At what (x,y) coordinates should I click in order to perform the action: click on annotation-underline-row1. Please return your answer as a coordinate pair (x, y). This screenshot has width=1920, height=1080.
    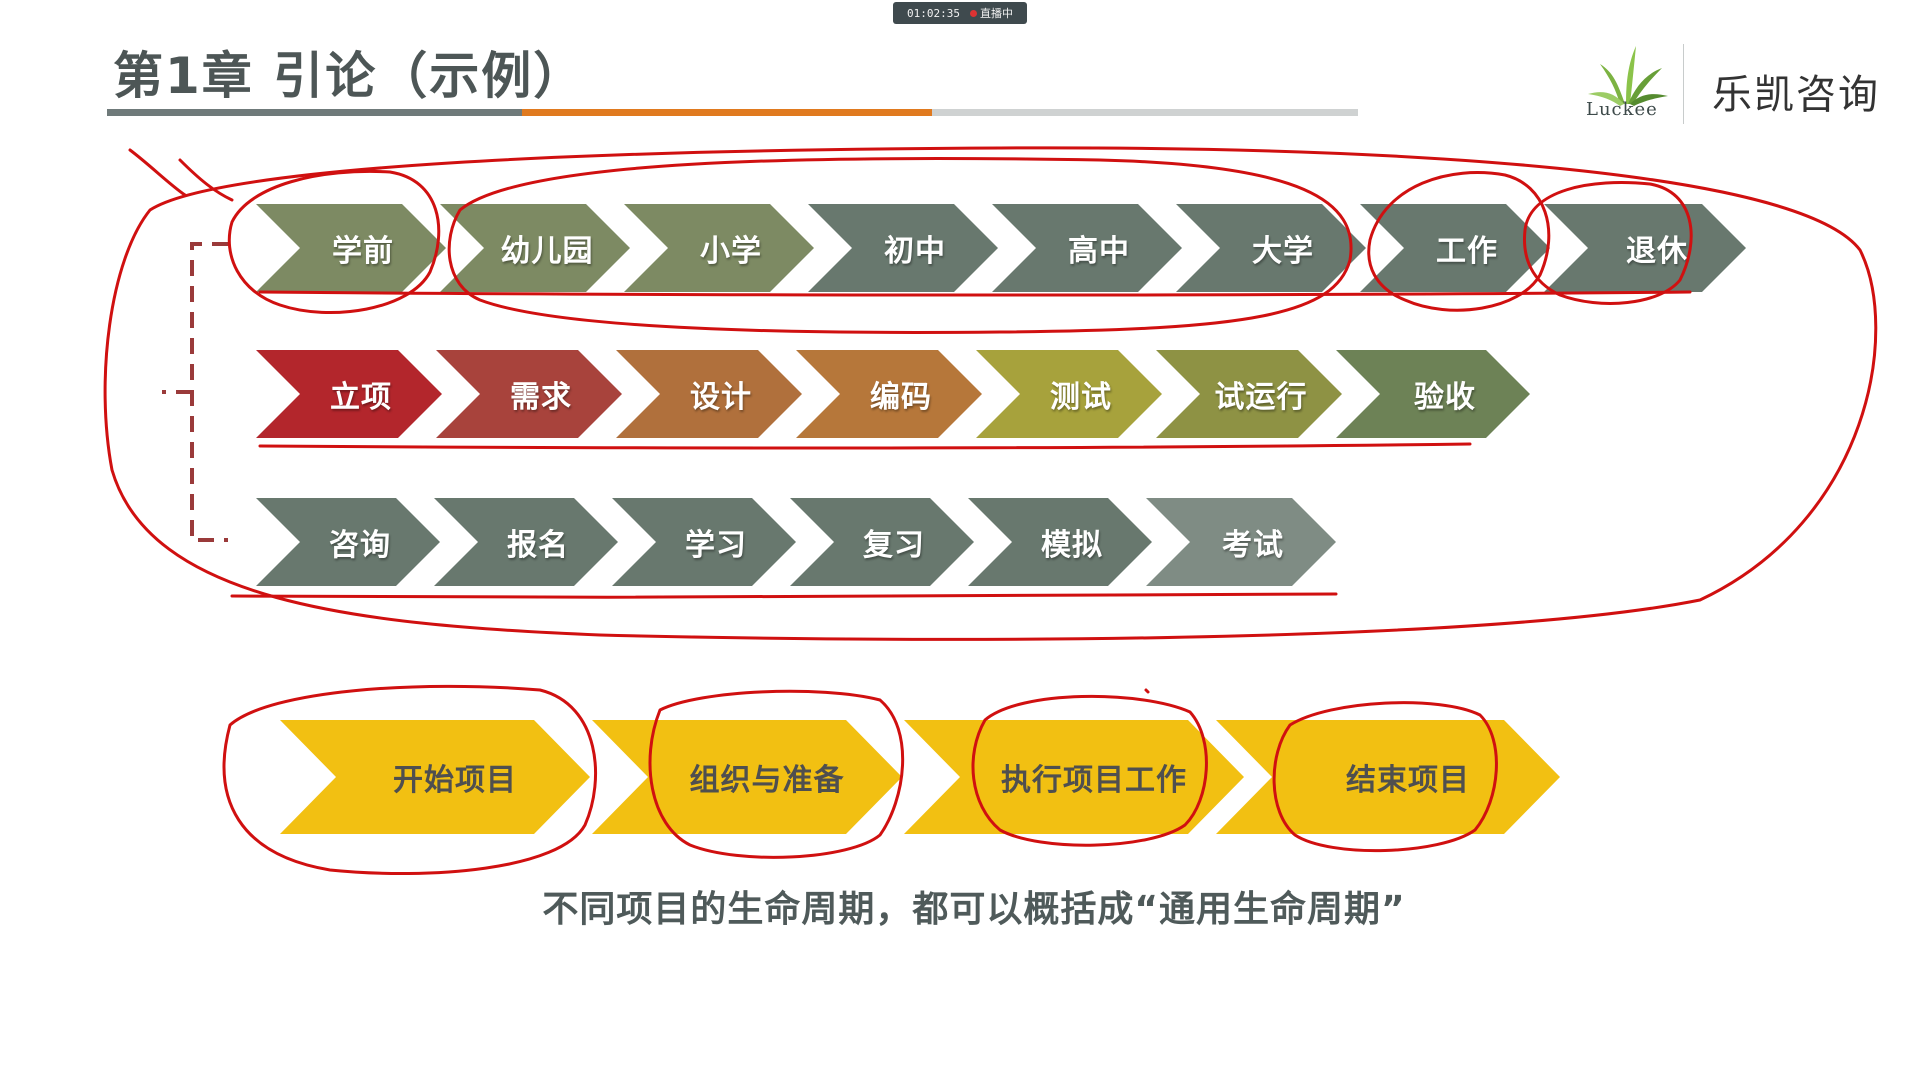
    Looking at the image, I should click on (975, 293).